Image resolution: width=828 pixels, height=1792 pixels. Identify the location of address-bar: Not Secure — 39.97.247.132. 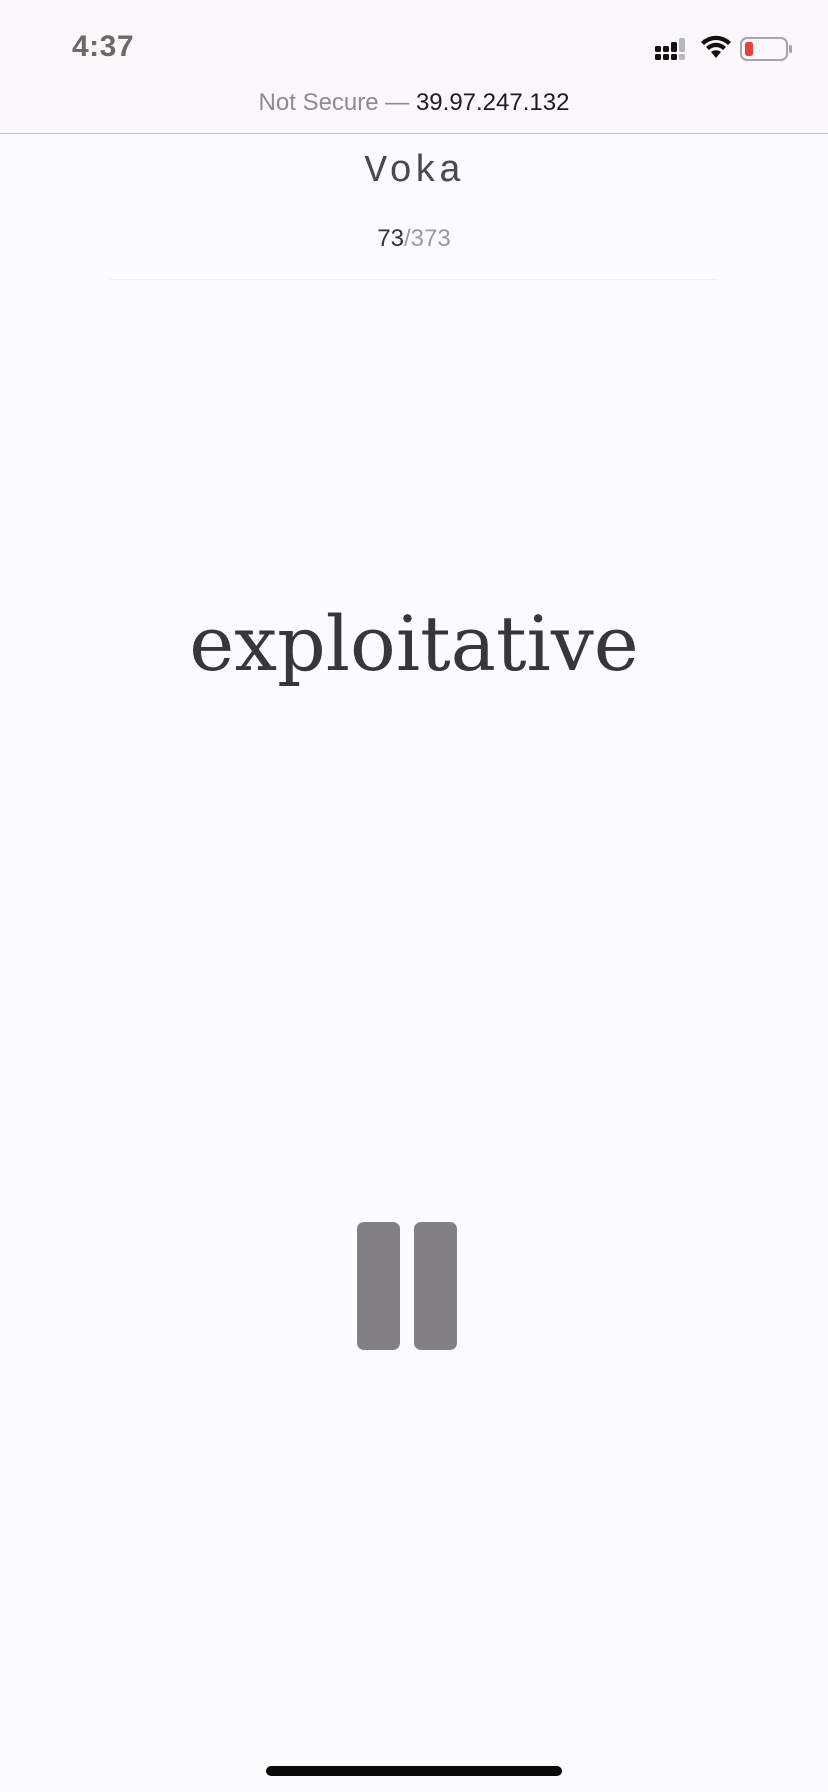
(414, 103).